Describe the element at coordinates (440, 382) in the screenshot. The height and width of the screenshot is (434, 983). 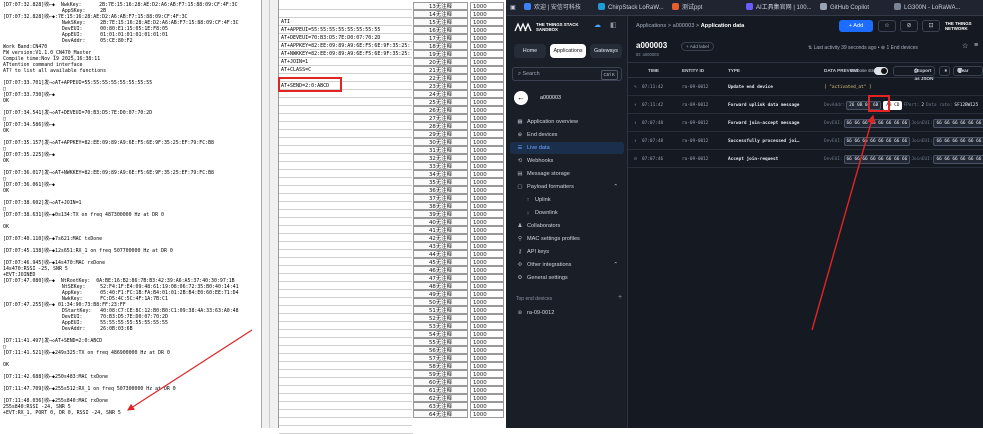
I see `send-command-button: 60无注释` at that location.